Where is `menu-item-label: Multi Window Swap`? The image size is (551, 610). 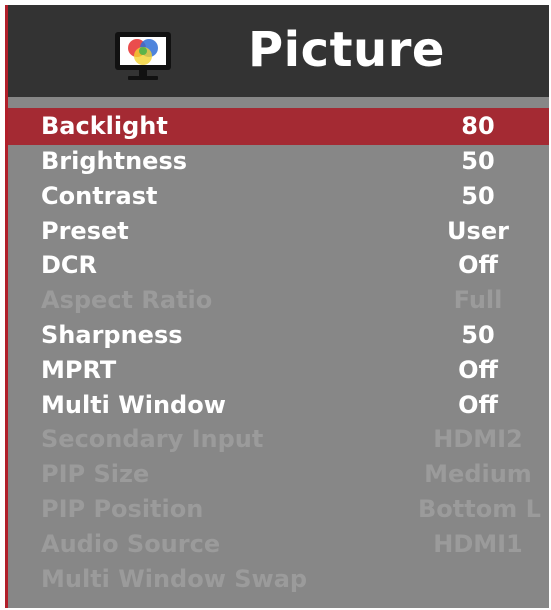
menu-item-label: Multi Window Swap is located at coordinates (174, 578).